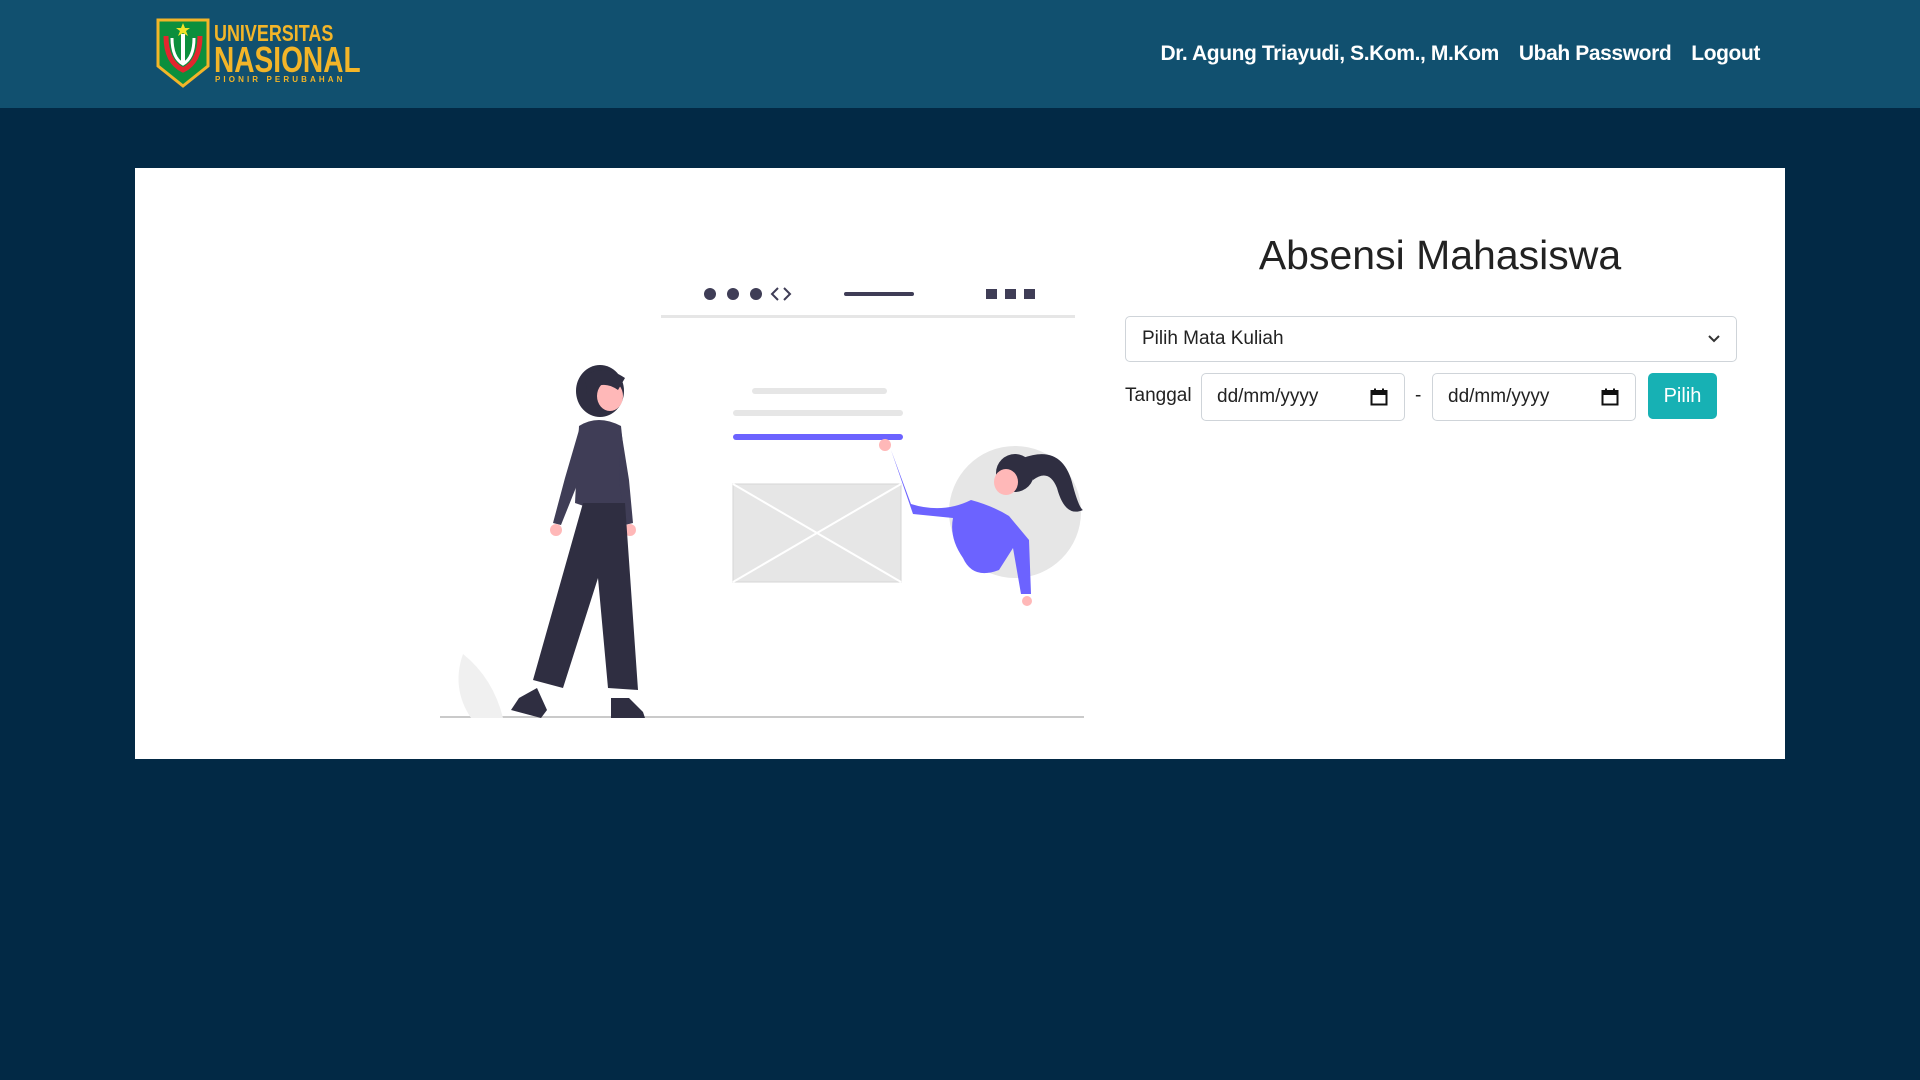 The image size is (1920, 1080). Describe the element at coordinates (1158, 395) in the screenshot. I see `date-label: Tanggal` at that location.